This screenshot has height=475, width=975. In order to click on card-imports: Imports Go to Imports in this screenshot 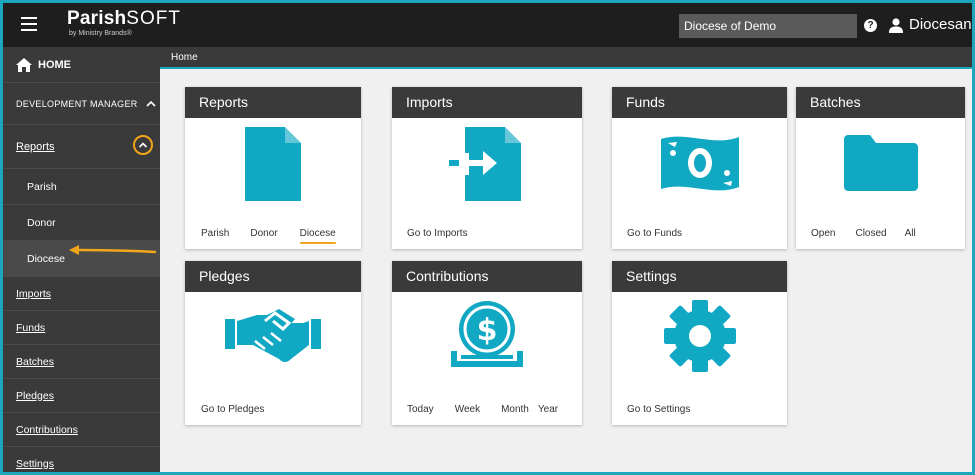, I will do `click(487, 168)`.